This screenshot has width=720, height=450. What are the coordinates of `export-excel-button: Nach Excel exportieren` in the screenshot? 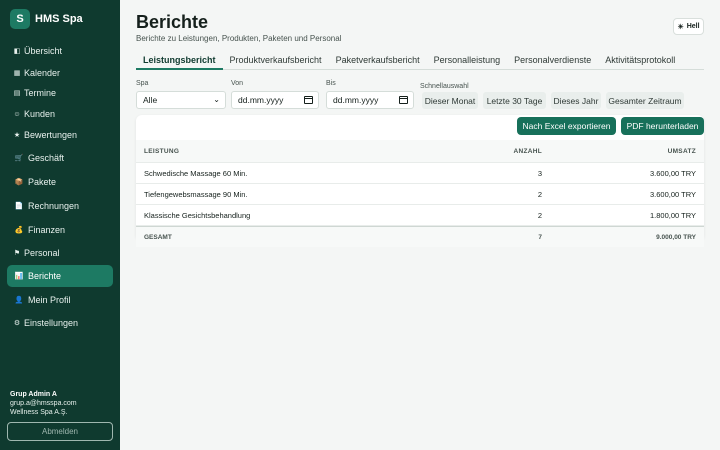 It's located at (566, 126).